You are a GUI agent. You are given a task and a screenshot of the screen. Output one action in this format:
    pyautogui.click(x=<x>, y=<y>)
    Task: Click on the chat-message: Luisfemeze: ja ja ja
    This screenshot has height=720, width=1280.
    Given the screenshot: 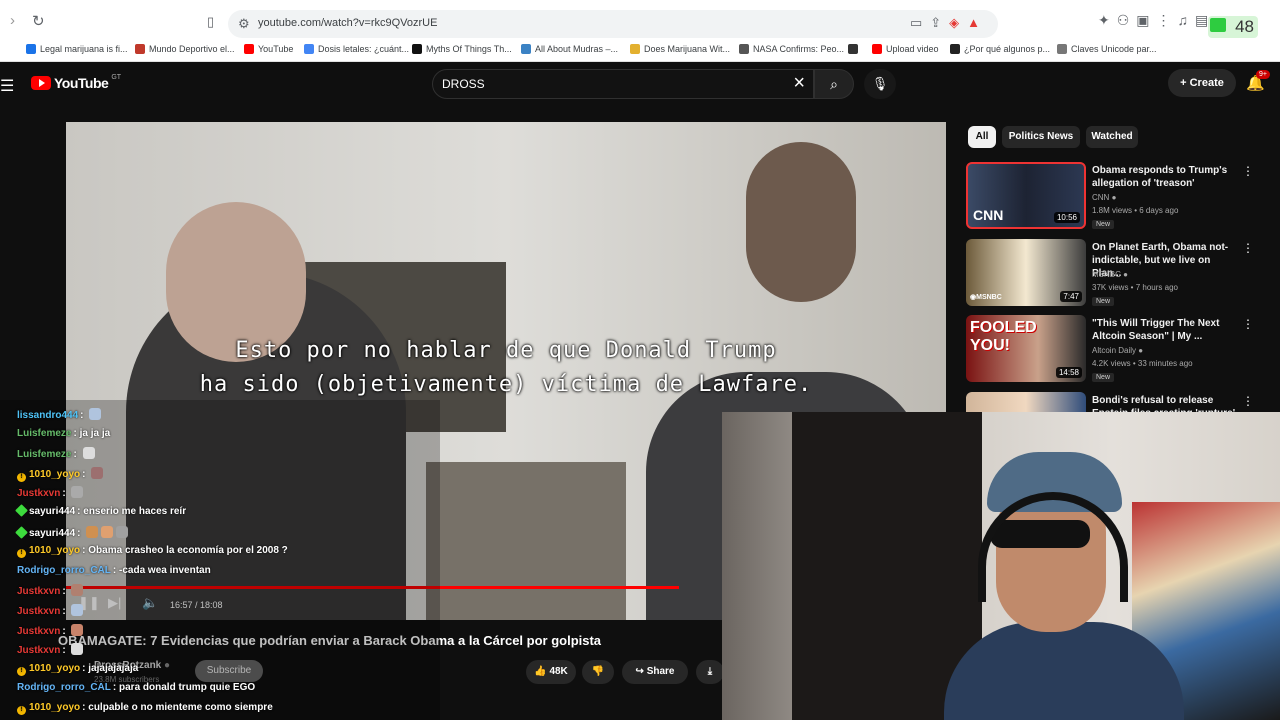 What is the action you would take?
    pyautogui.click(x=63, y=433)
    